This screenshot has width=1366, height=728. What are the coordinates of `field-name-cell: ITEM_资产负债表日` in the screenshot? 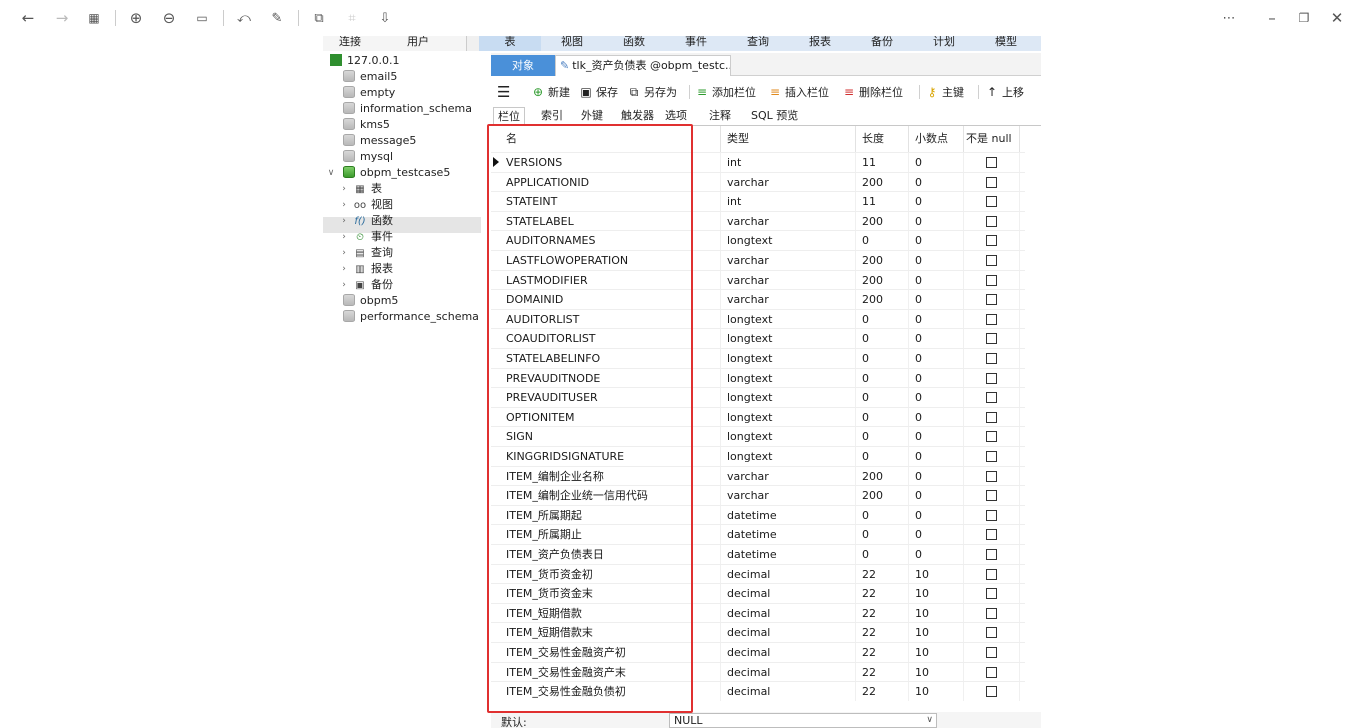 It's located at (610, 554).